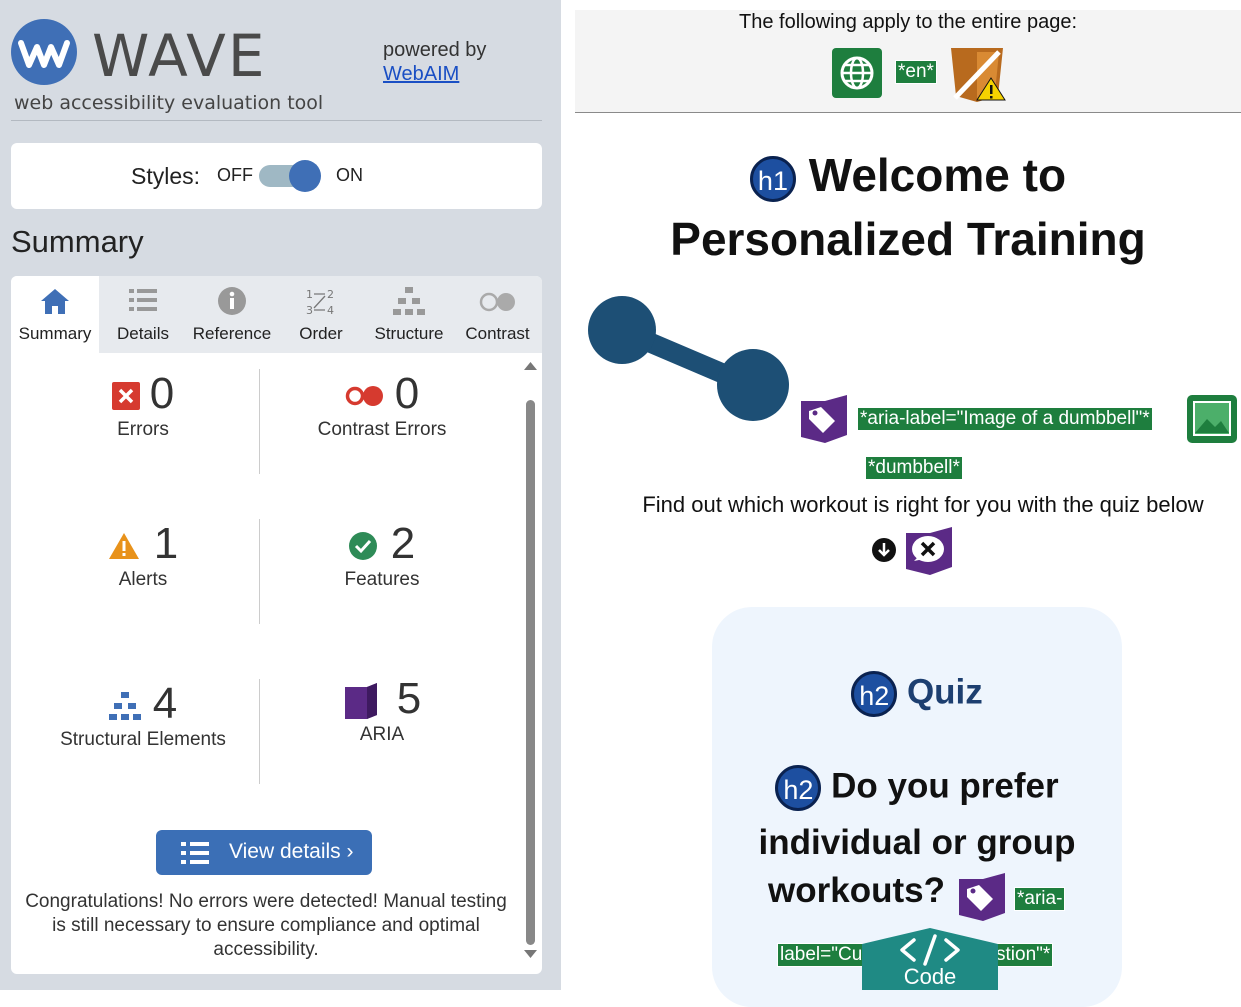  I want to click on styles-off-label: OFF, so click(235, 175).